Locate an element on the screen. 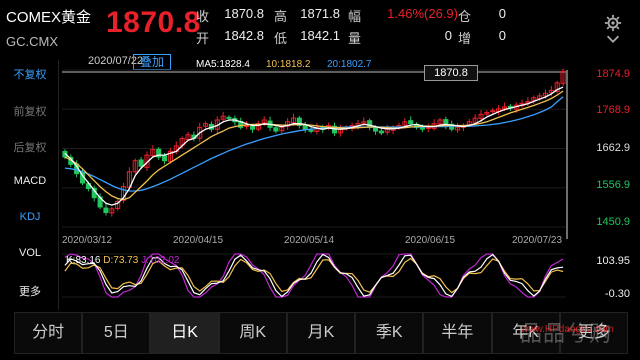 The height and width of the screenshot is (360, 640). kdj-d-value: D:73.73 is located at coordinates (121, 260).